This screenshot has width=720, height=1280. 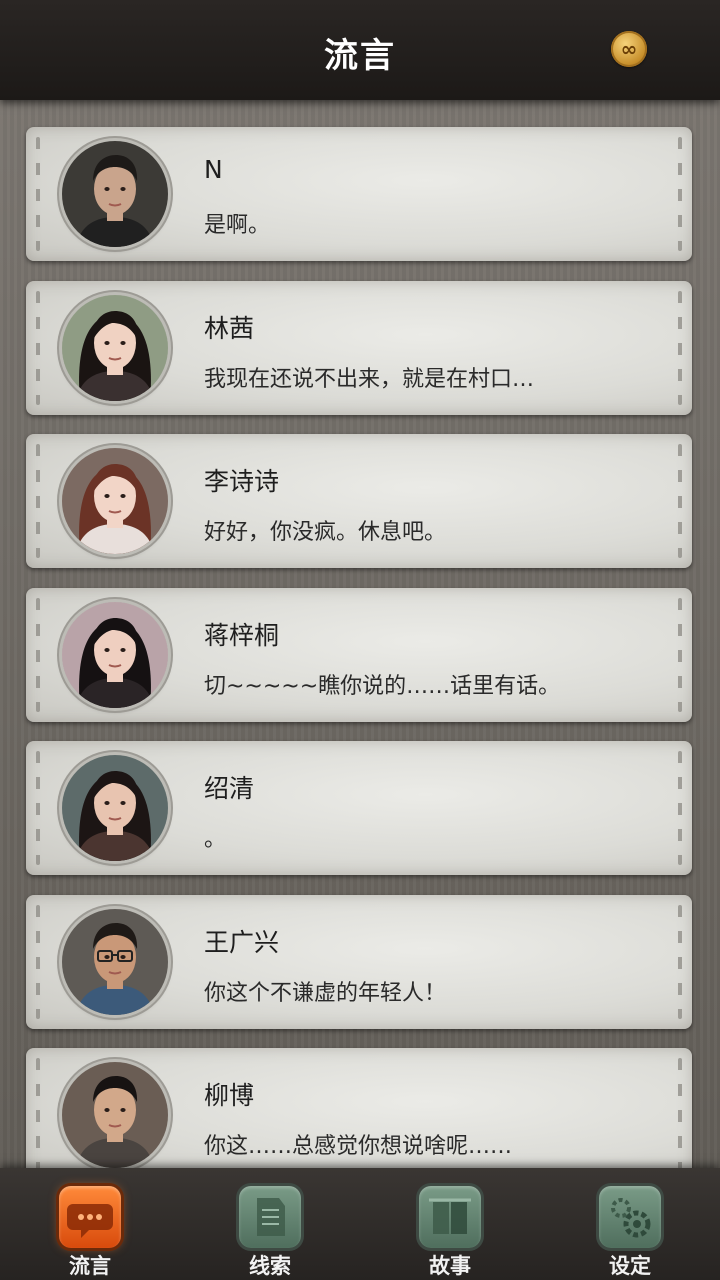 I want to click on message-preview: 你这个不谦虚的年轻人！, so click(x=325, y=993).